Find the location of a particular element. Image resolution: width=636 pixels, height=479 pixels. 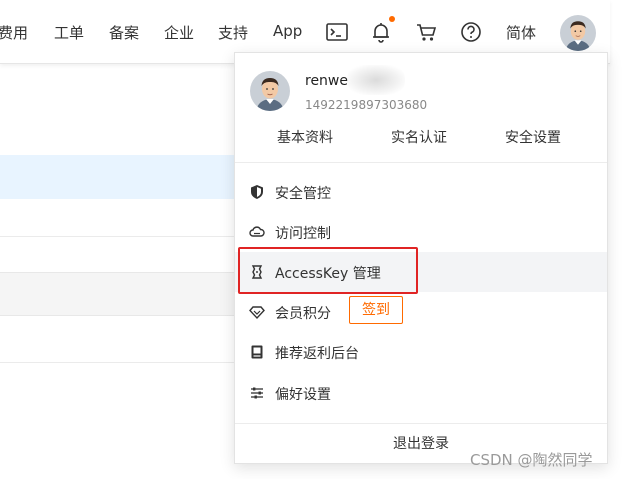

menu-item-accesskey-management: AccessKey 管理 is located at coordinates (421, 272).